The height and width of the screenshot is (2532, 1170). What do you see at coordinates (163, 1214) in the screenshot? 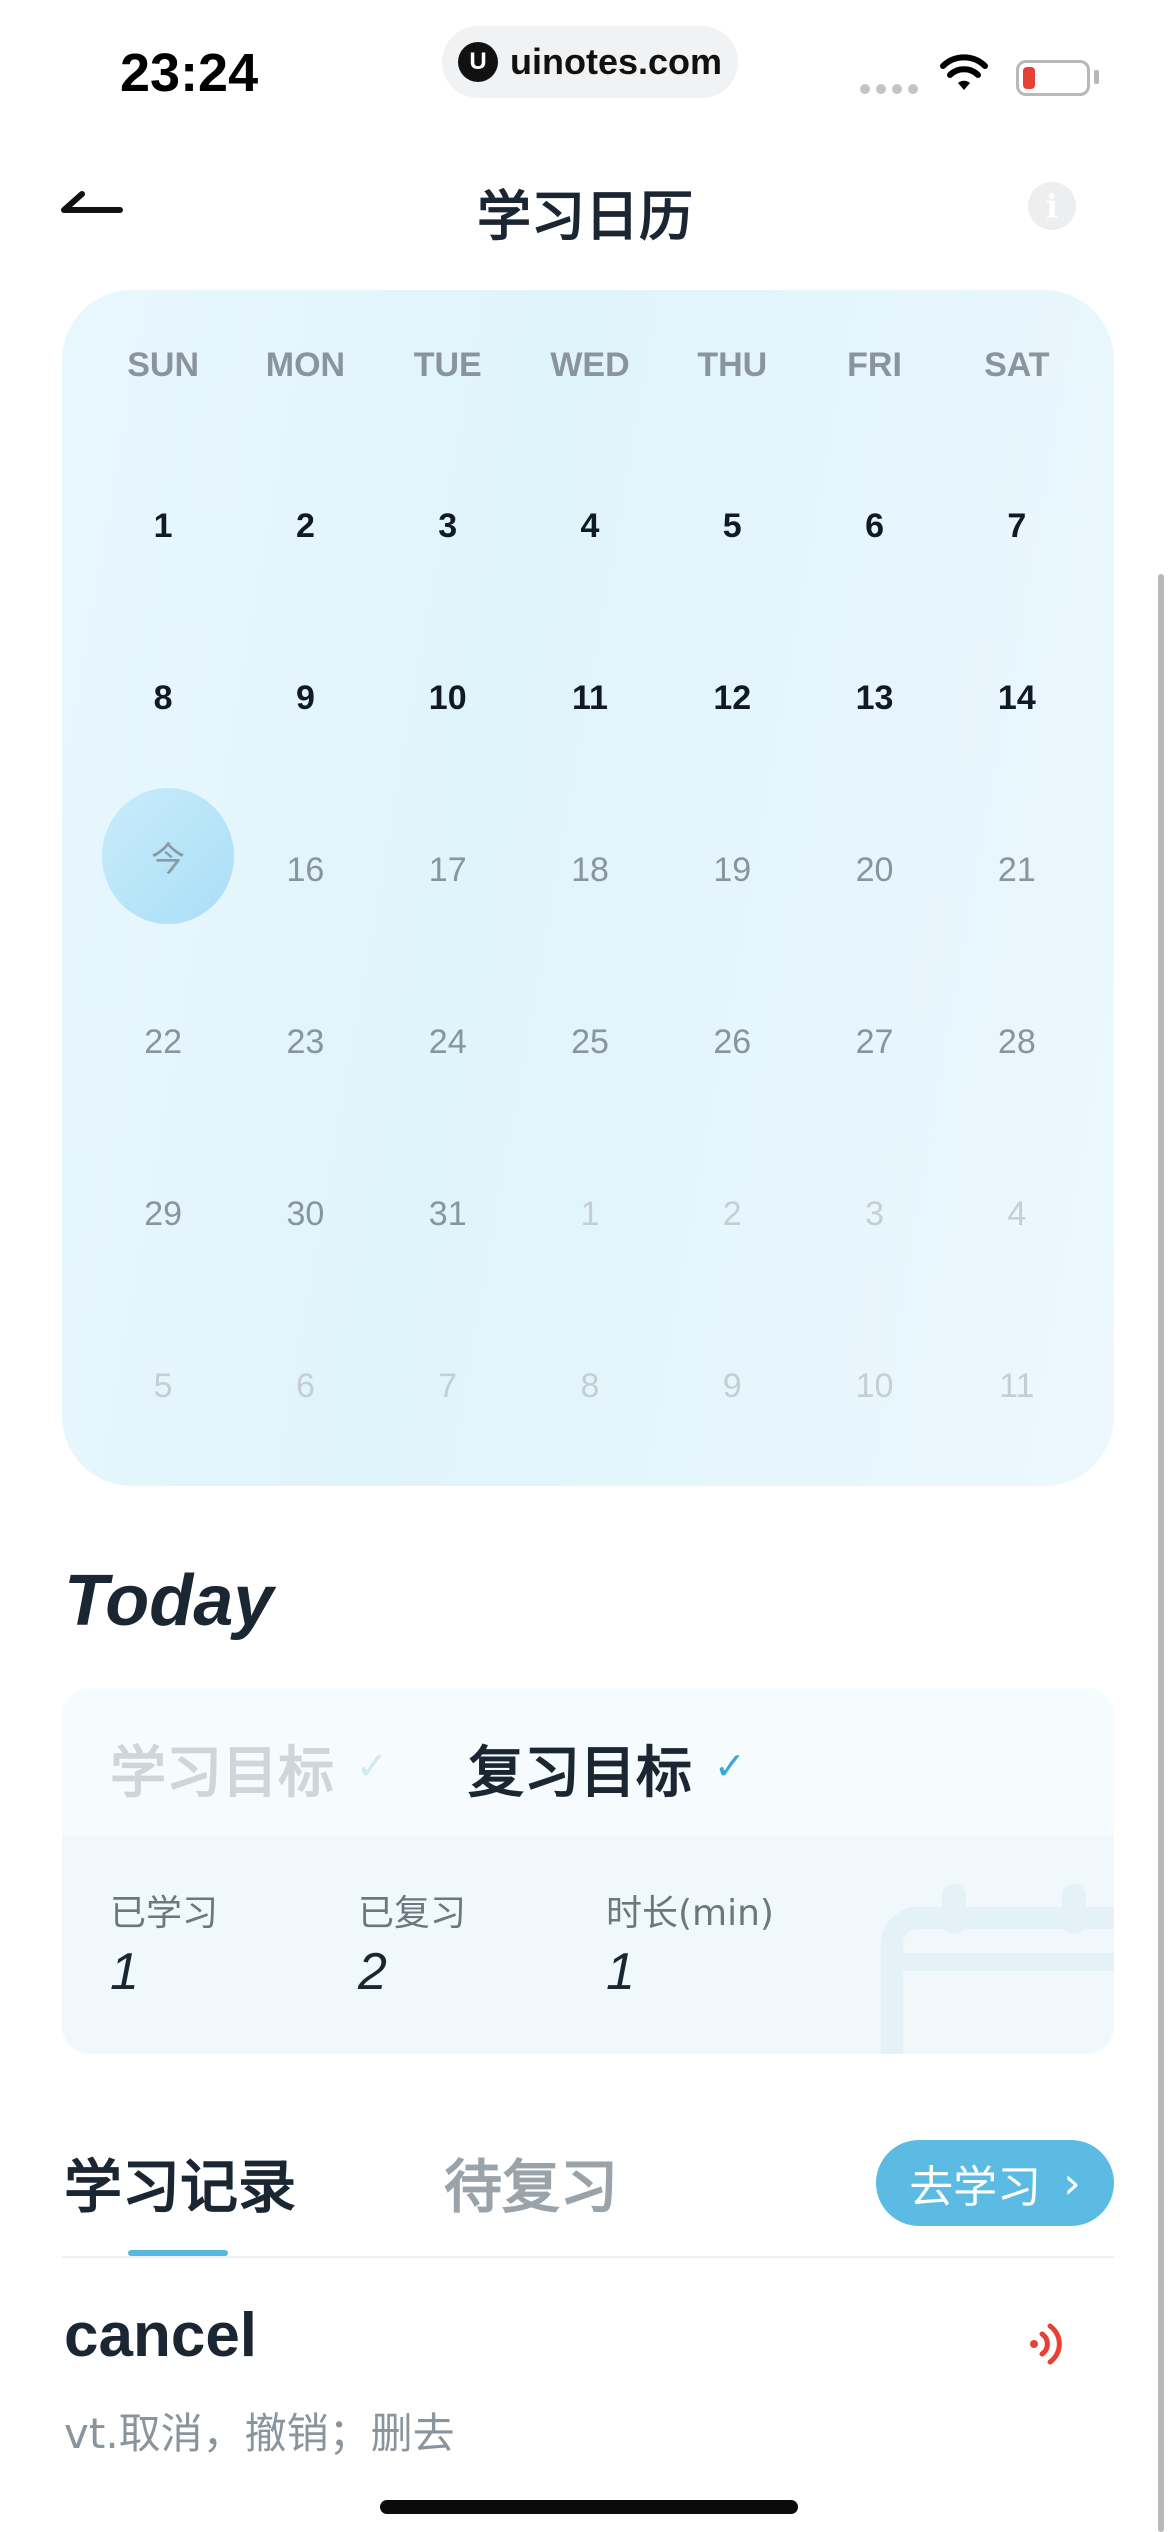
I see `calendar-day: 29` at bounding box center [163, 1214].